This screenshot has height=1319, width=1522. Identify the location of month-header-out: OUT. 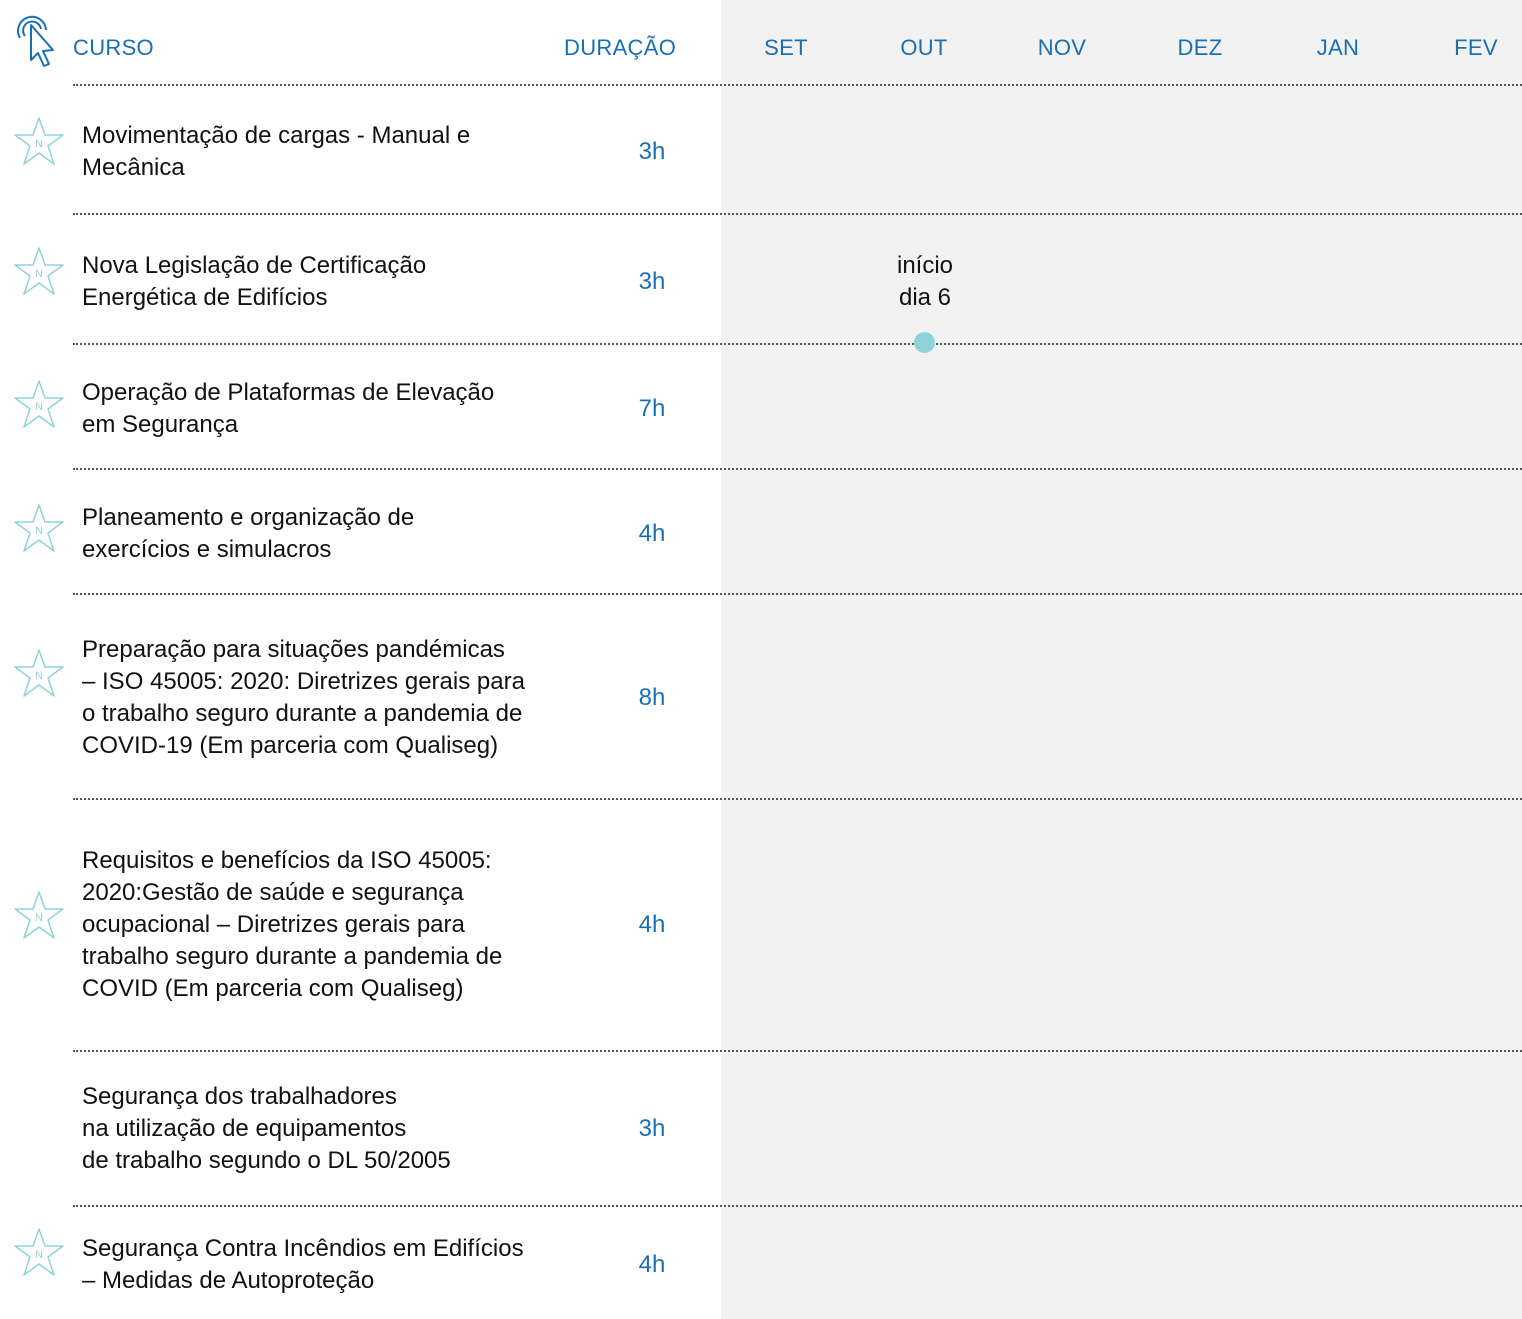
(924, 47).